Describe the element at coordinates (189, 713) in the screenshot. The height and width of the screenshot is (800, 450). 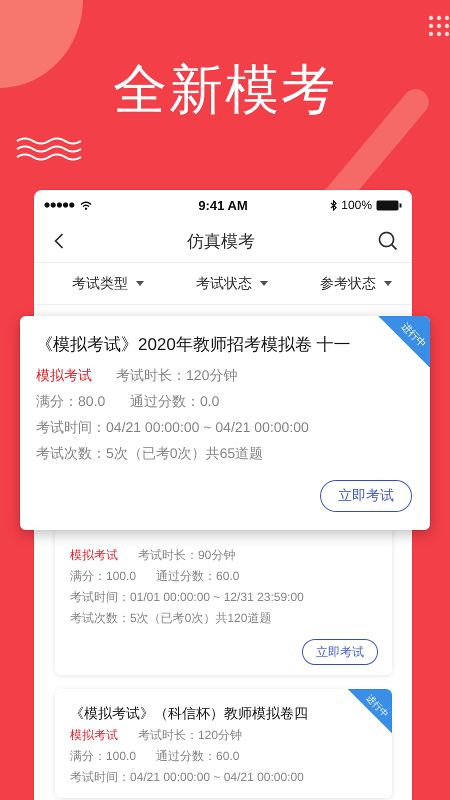
I see `exam-title: 《模拟考试》（科信杯）教师模拟卷四` at that location.